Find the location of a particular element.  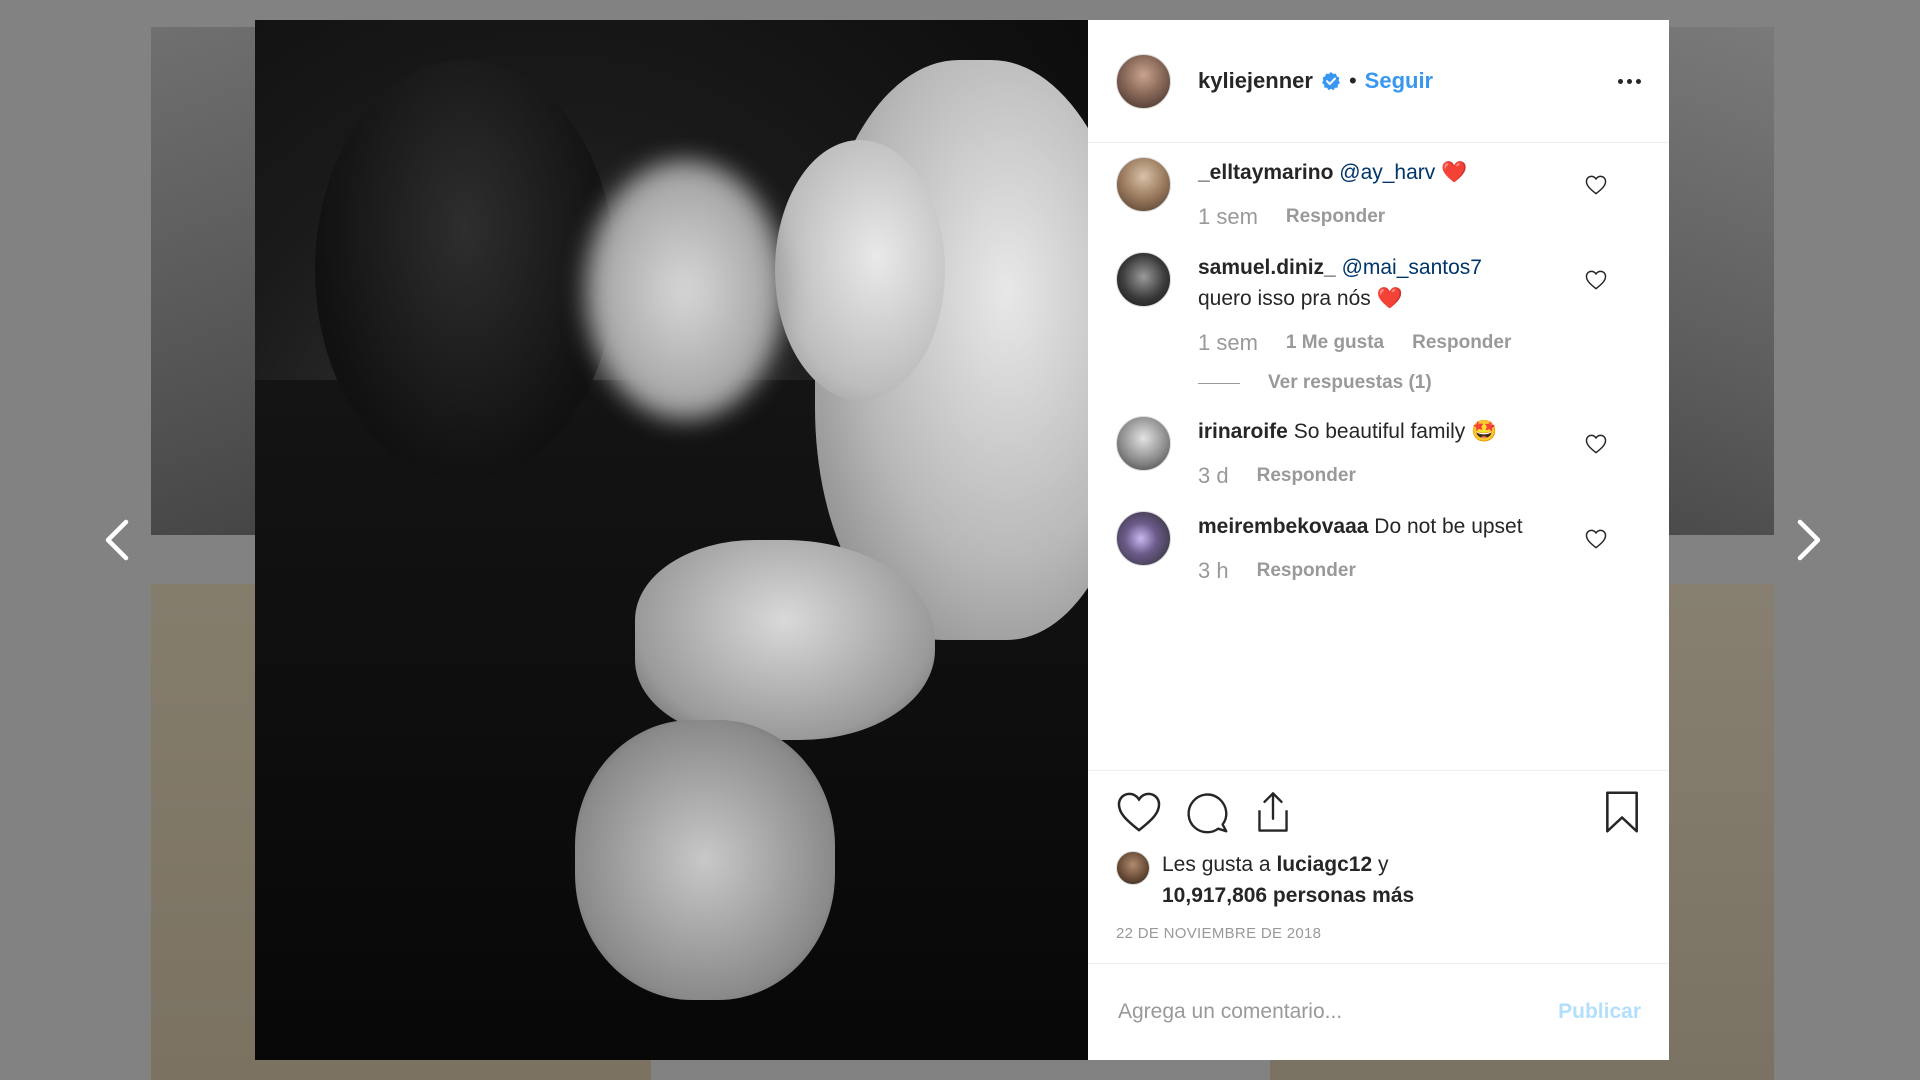

replies-divider is located at coordinates (1219, 383).